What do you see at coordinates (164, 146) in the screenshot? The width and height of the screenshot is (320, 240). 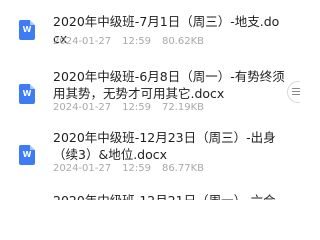 I see `file-name: 2020年中级班-12月23日（周三）-出身（续3）&地位.docx` at bounding box center [164, 146].